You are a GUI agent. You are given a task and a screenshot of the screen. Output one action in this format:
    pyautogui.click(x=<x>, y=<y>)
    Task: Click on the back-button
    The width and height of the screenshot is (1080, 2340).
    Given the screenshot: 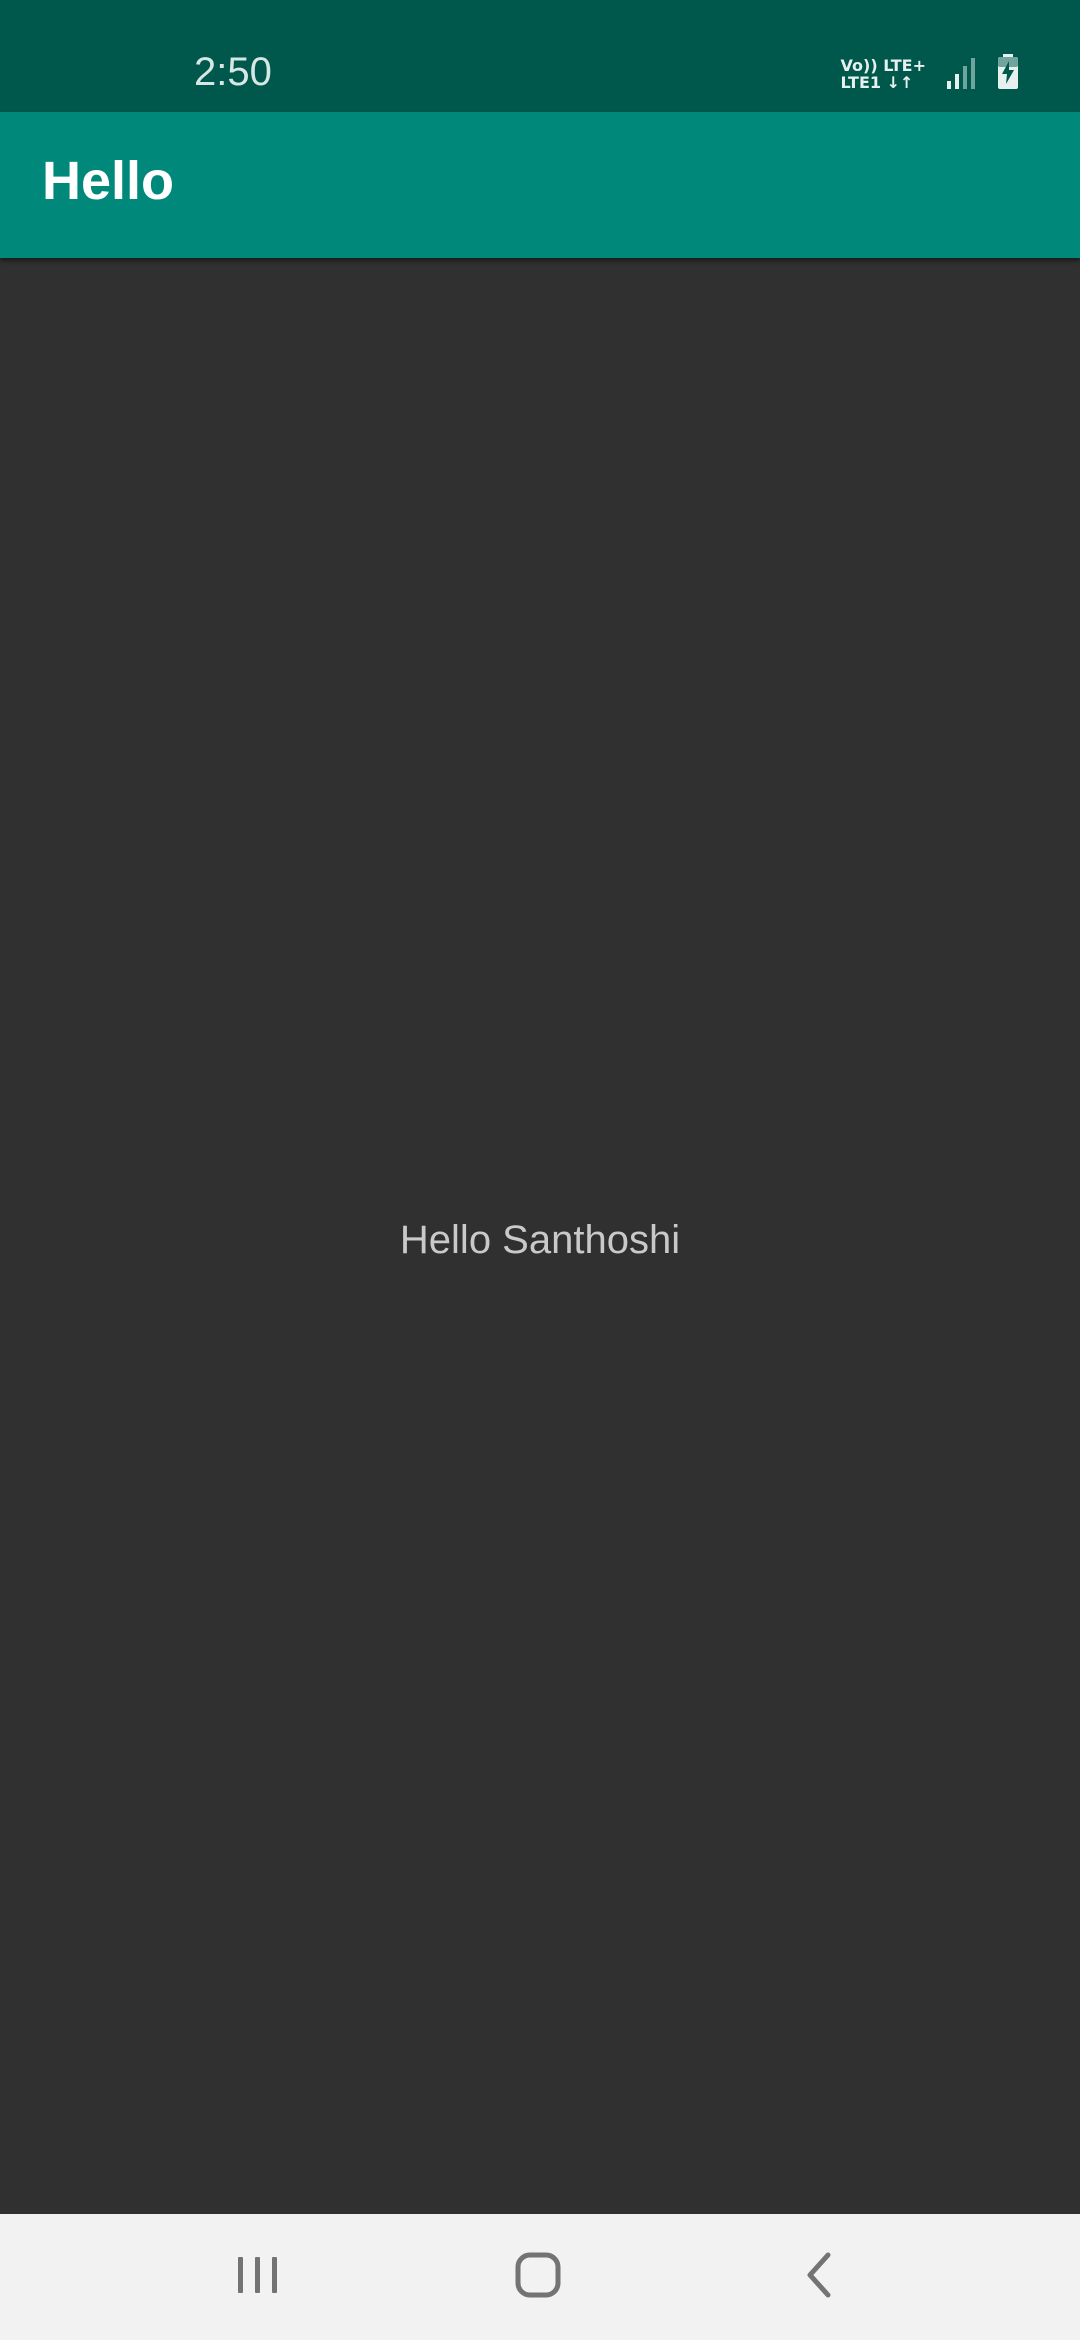 What is the action you would take?
    pyautogui.click(x=820, y=2277)
    